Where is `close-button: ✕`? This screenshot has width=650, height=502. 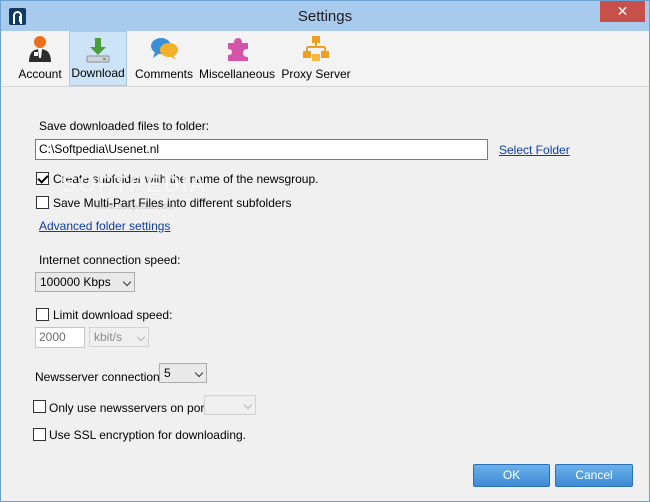
close-button: ✕ is located at coordinates (622, 11).